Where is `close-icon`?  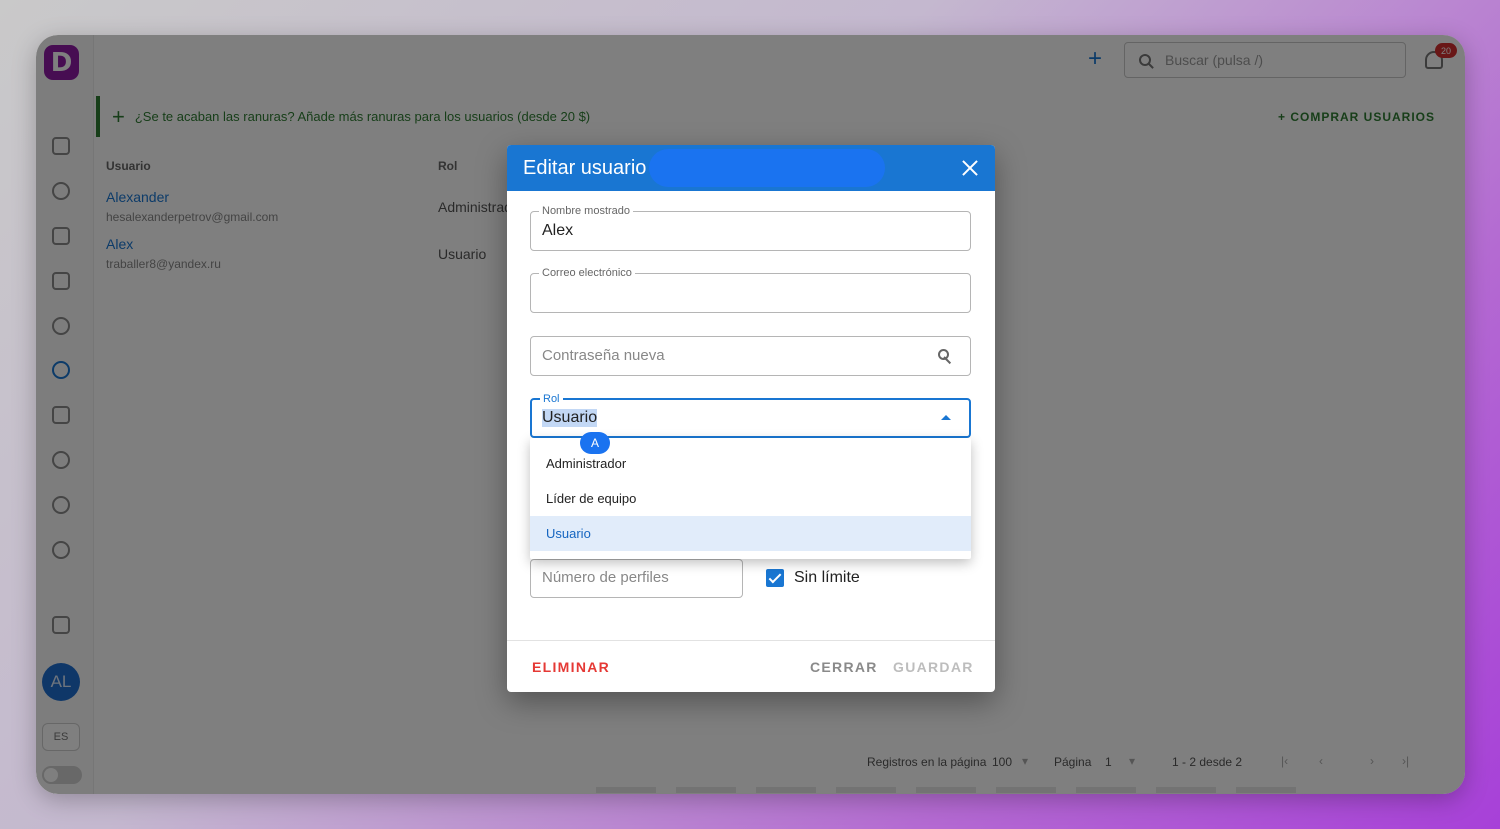
close-icon is located at coordinates (970, 168).